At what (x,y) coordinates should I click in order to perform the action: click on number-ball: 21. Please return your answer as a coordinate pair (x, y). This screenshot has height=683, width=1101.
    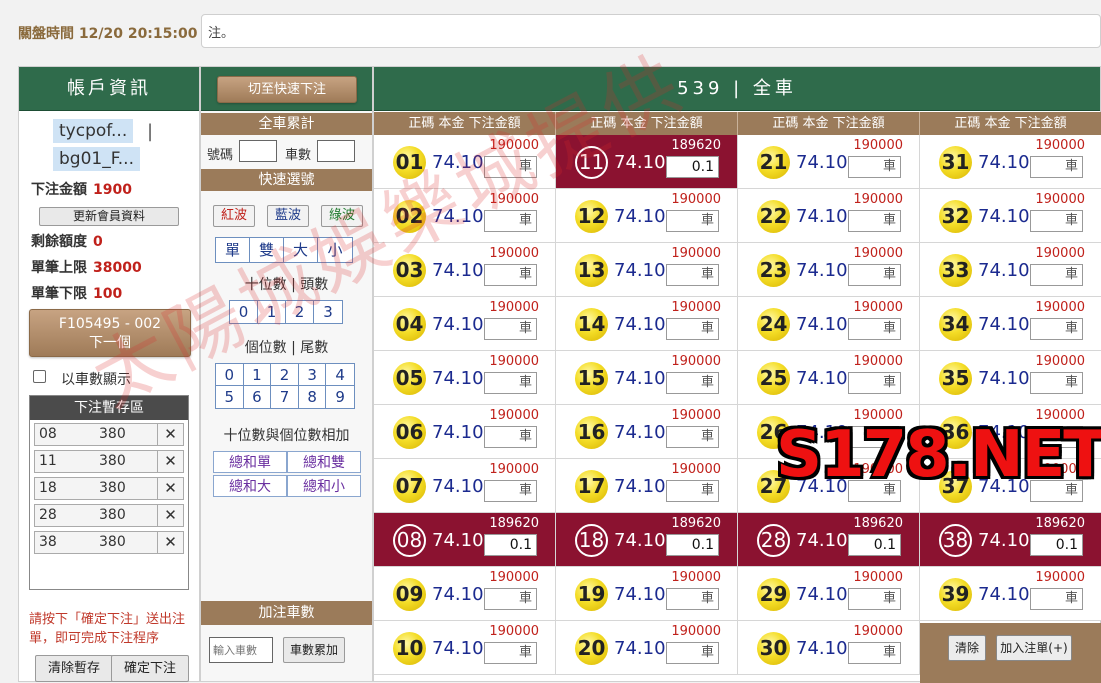
    Looking at the image, I should click on (773, 162).